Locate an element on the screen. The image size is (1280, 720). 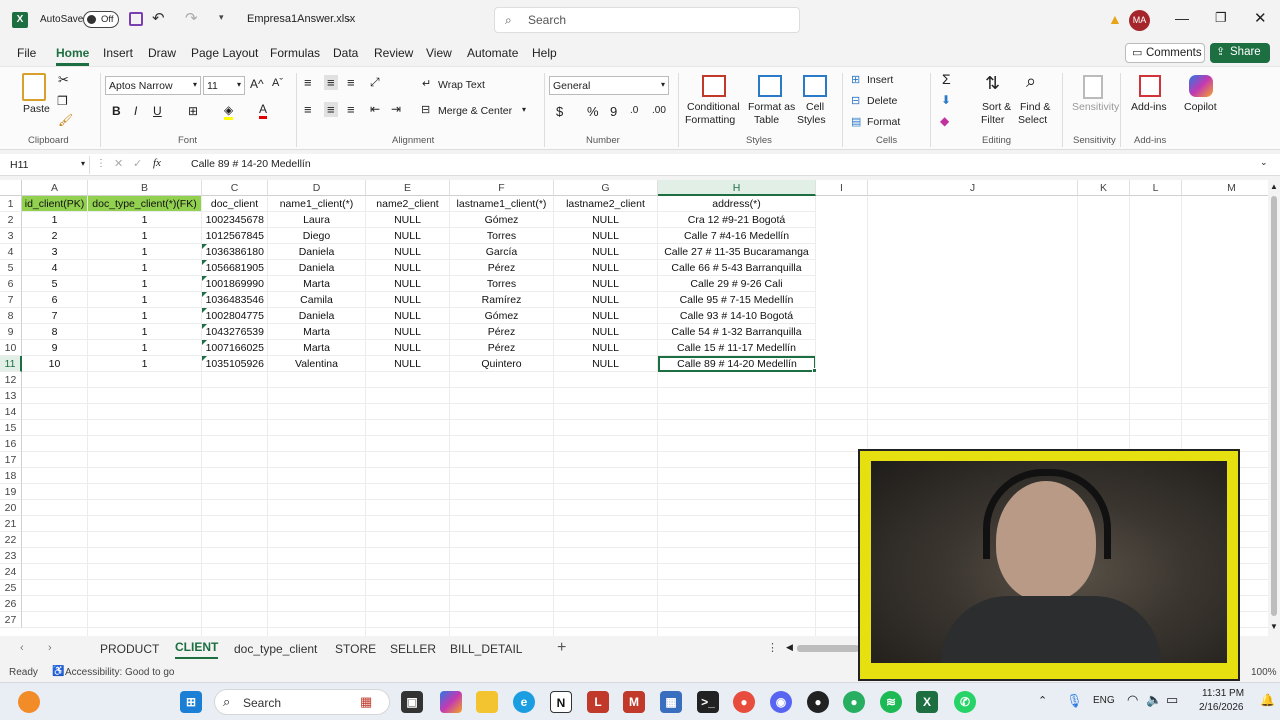
sheet-tab-seller: SELLER is located at coordinates (413, 649).